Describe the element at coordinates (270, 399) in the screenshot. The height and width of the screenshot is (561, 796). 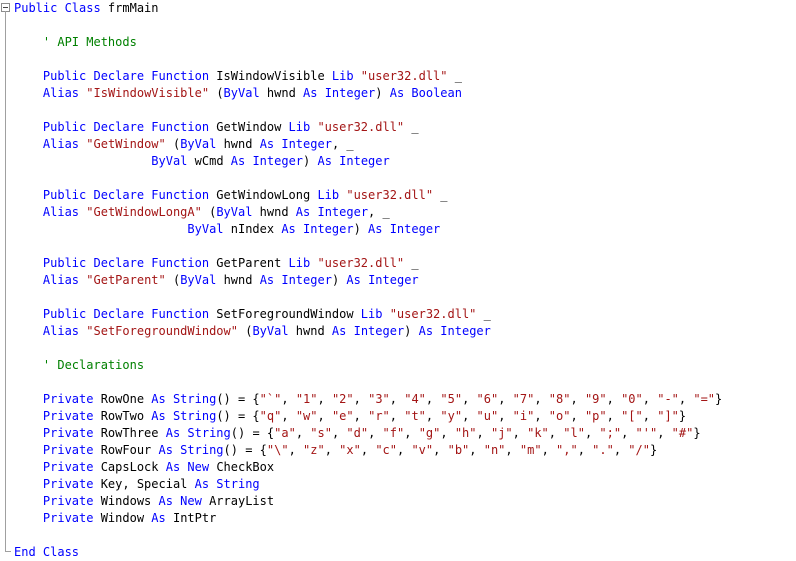
I see `string-token: "`"` at that location.